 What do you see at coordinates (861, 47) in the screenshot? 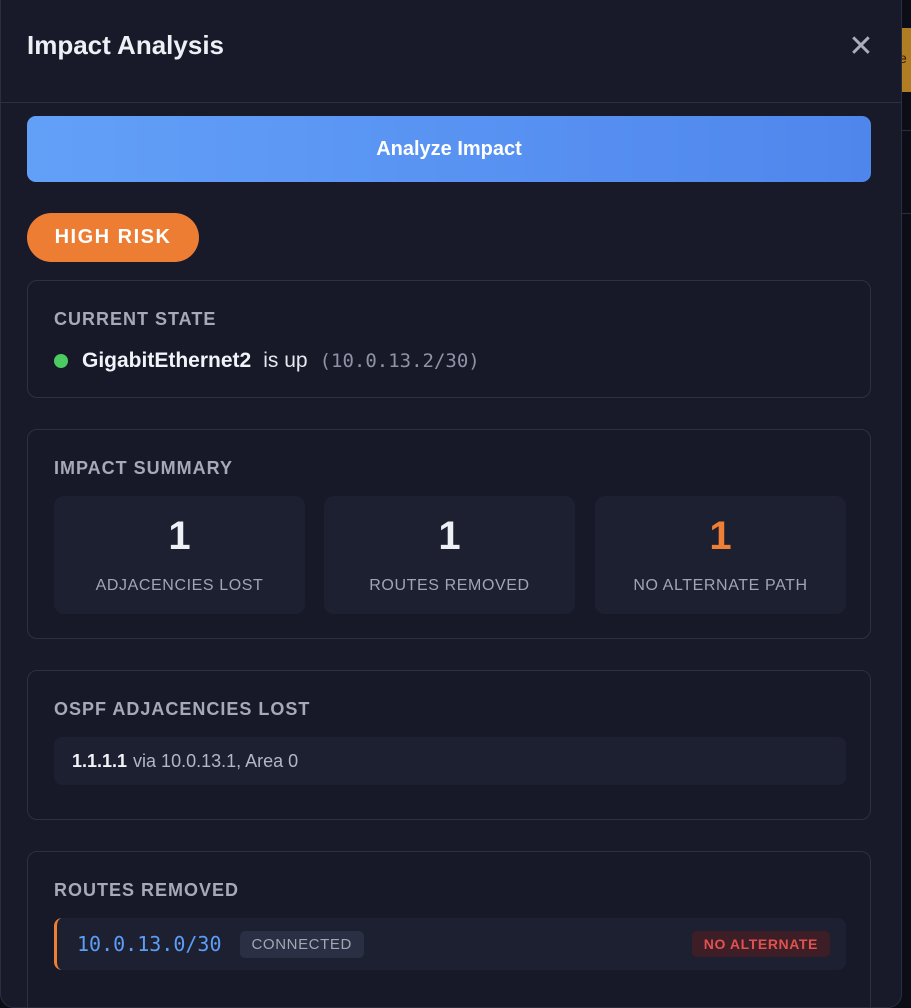
I see `close-icon: ✕` at bounding box center [861, 47].